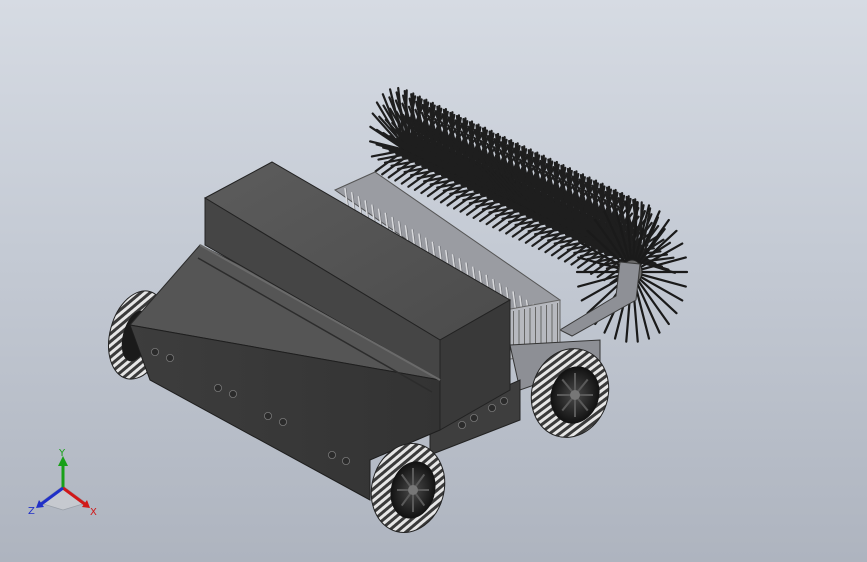 This screenshot has width=867, height=562. Describe the element at coordinates (62, 453) in the screenshot. I see `y-axis-label: Y` at that location.